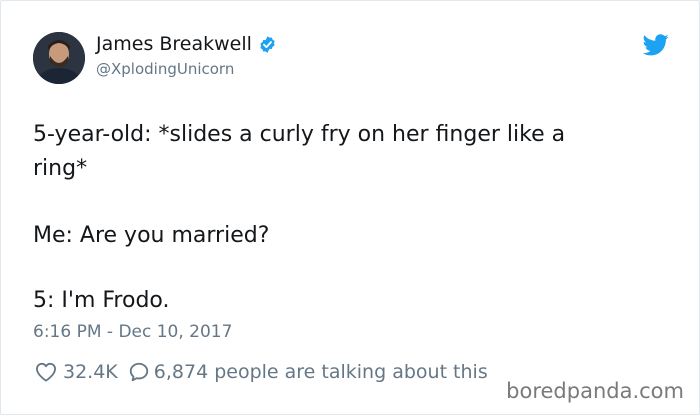 Image resolution: width=700 pixels, height=415 pixels. I want to click on user-name-row: James Breakwell, so click(186, 44).